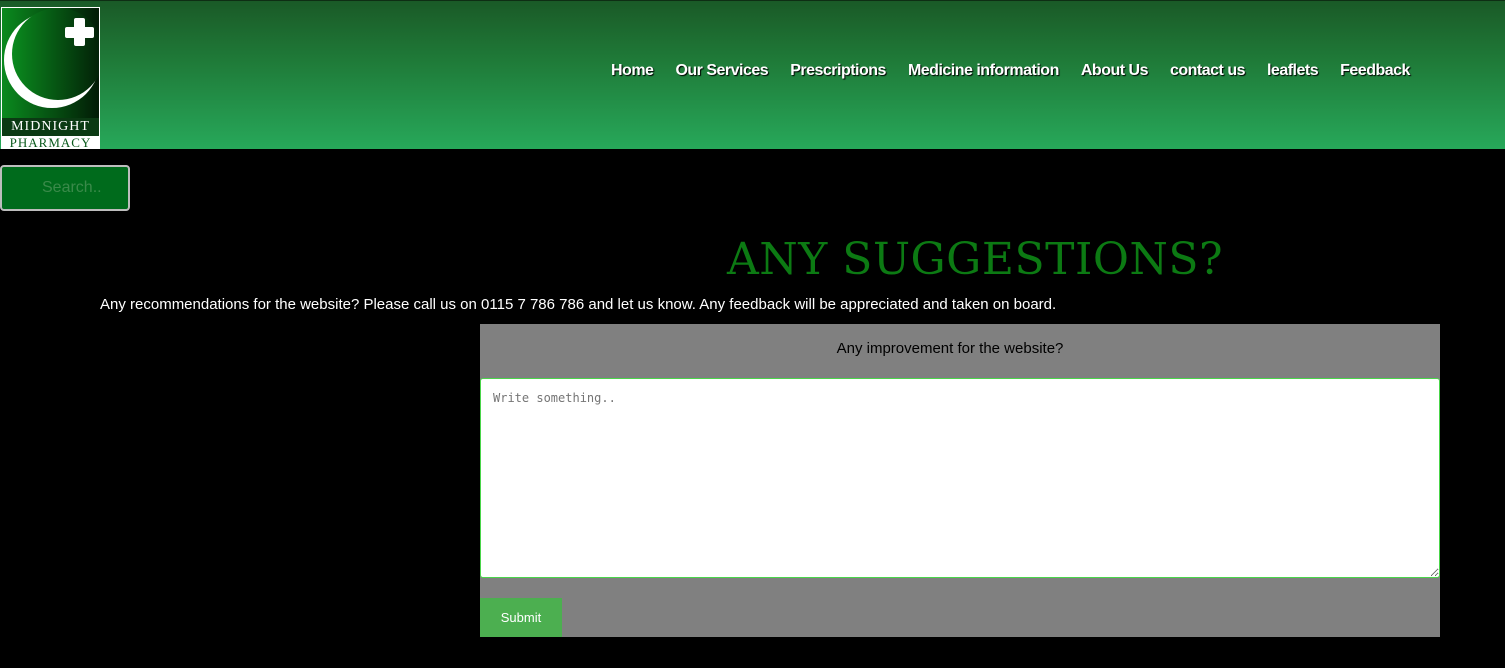  Describe the element at coordinates (1115, 71) in the screenshot. I see `nav-about-us: About Us` at that location.